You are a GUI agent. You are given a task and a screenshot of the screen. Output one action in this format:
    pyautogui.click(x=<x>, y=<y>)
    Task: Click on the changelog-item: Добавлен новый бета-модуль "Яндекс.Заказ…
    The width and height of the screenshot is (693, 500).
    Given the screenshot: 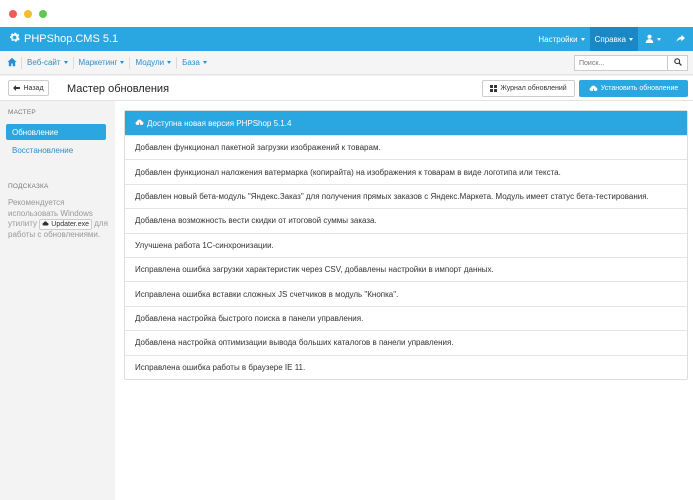 What is the action you would take?
    pyautogui.click(x=406, y=196)
    